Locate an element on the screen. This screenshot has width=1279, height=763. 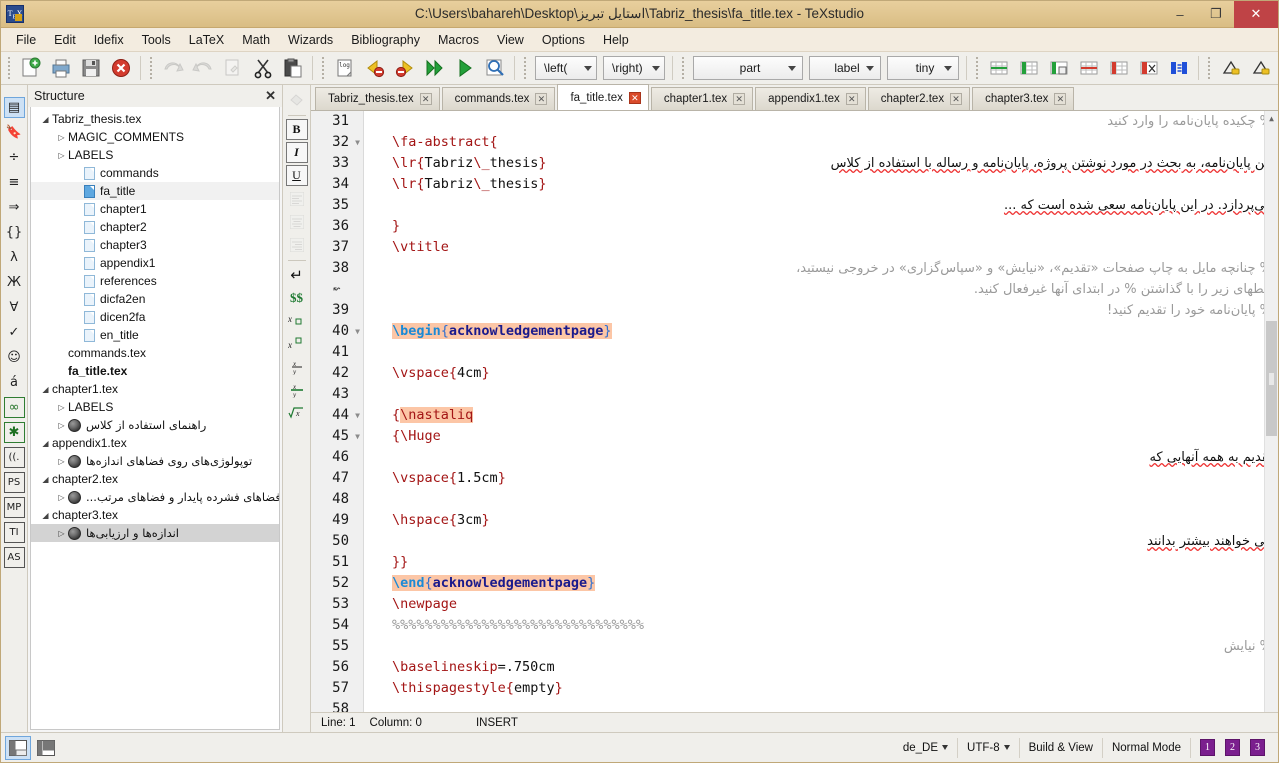
menu-latex: LaTeX is located at coordinates (206, 40).